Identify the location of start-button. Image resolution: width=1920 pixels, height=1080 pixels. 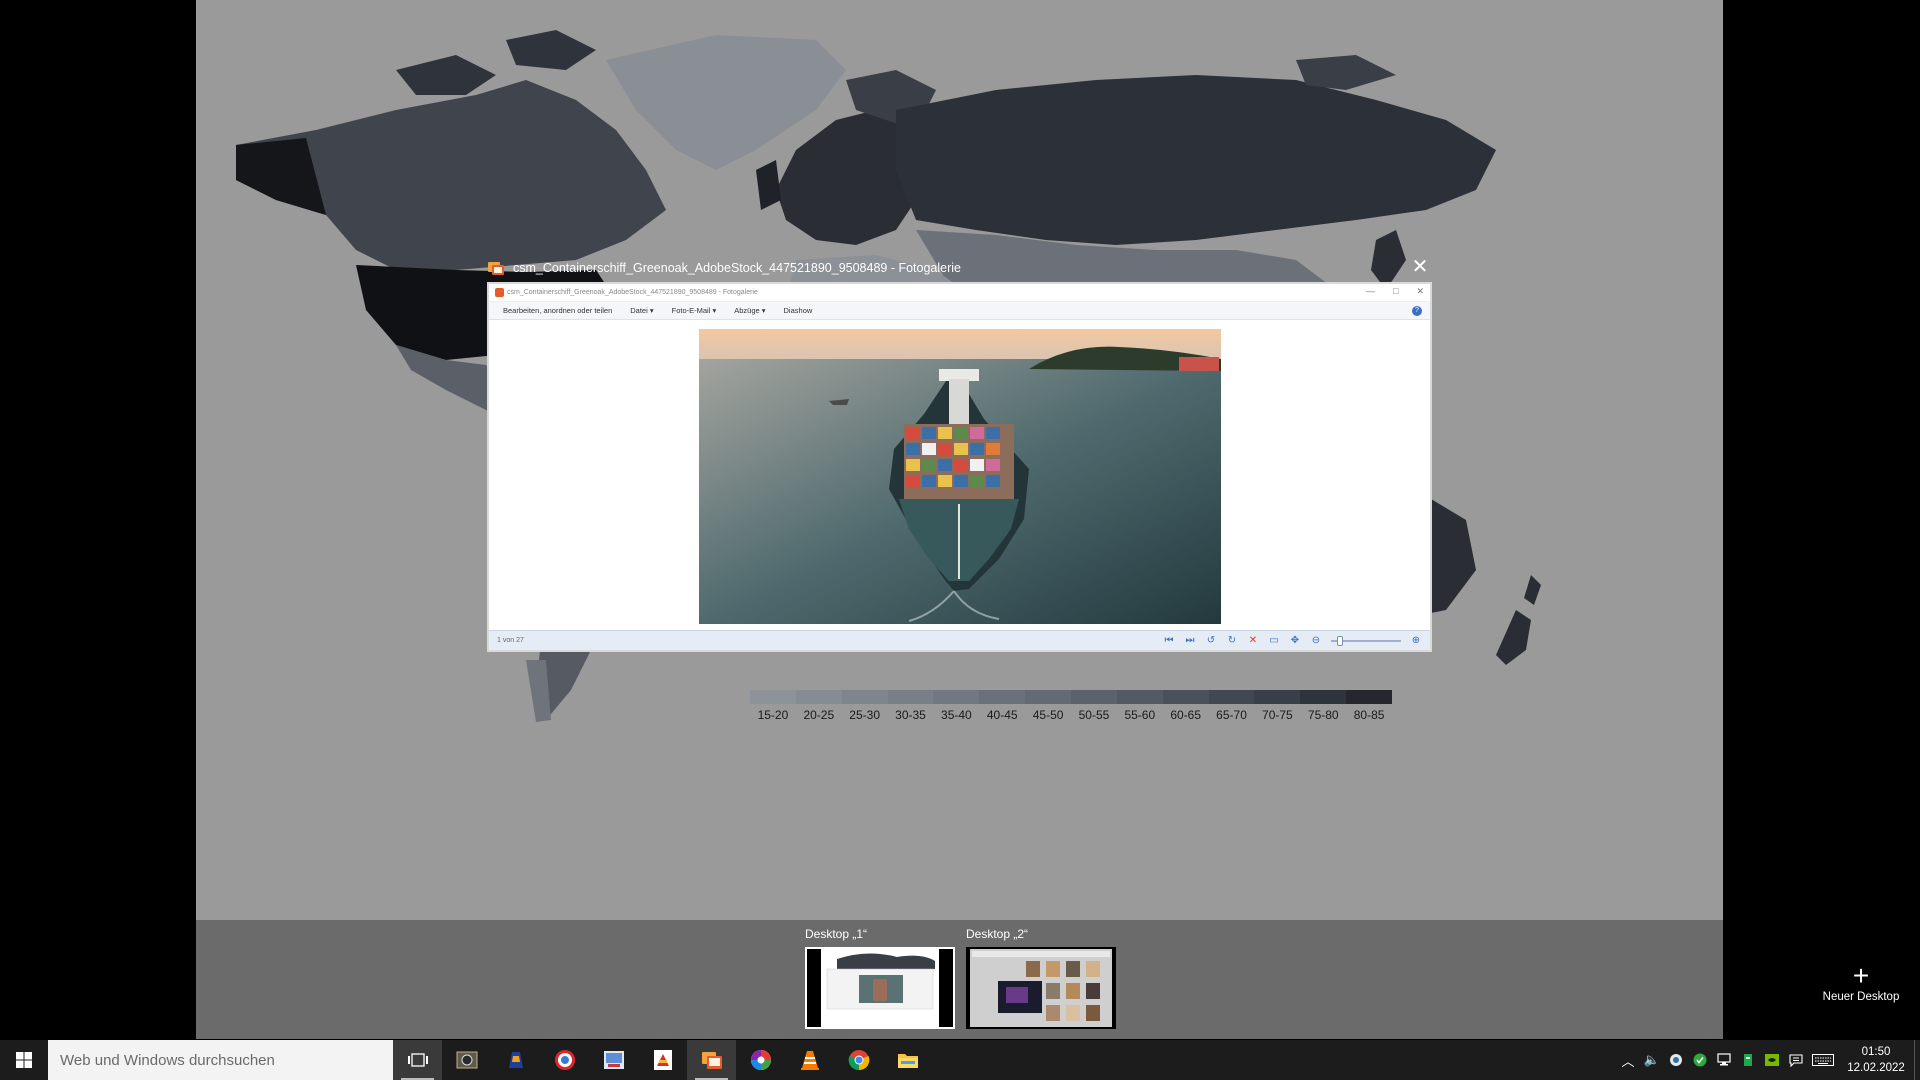
(24, 1060).